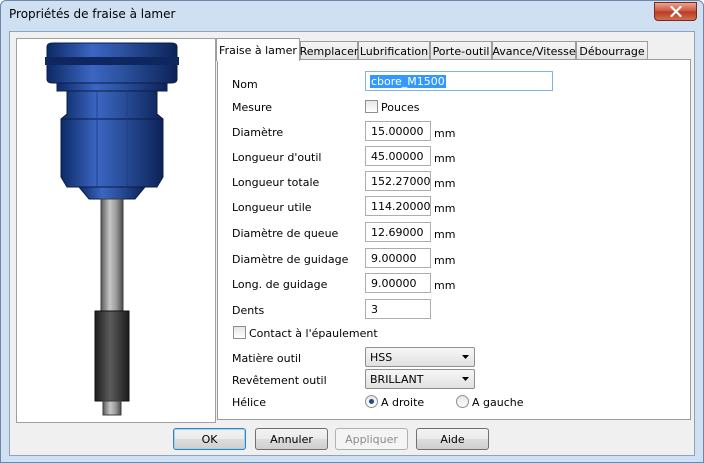 The height and width of the screenshot is (463, 704). What do you see at coordinates (452, 439) in the screenshot?
I see `help-button: Aide` at bounding box center [452, 439].